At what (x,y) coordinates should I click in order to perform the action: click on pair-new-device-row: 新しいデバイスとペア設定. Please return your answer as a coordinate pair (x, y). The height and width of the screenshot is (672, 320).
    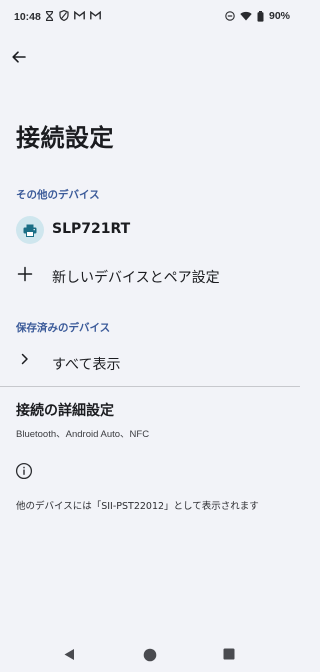
    Looking at the image, I should click on (150, 278).